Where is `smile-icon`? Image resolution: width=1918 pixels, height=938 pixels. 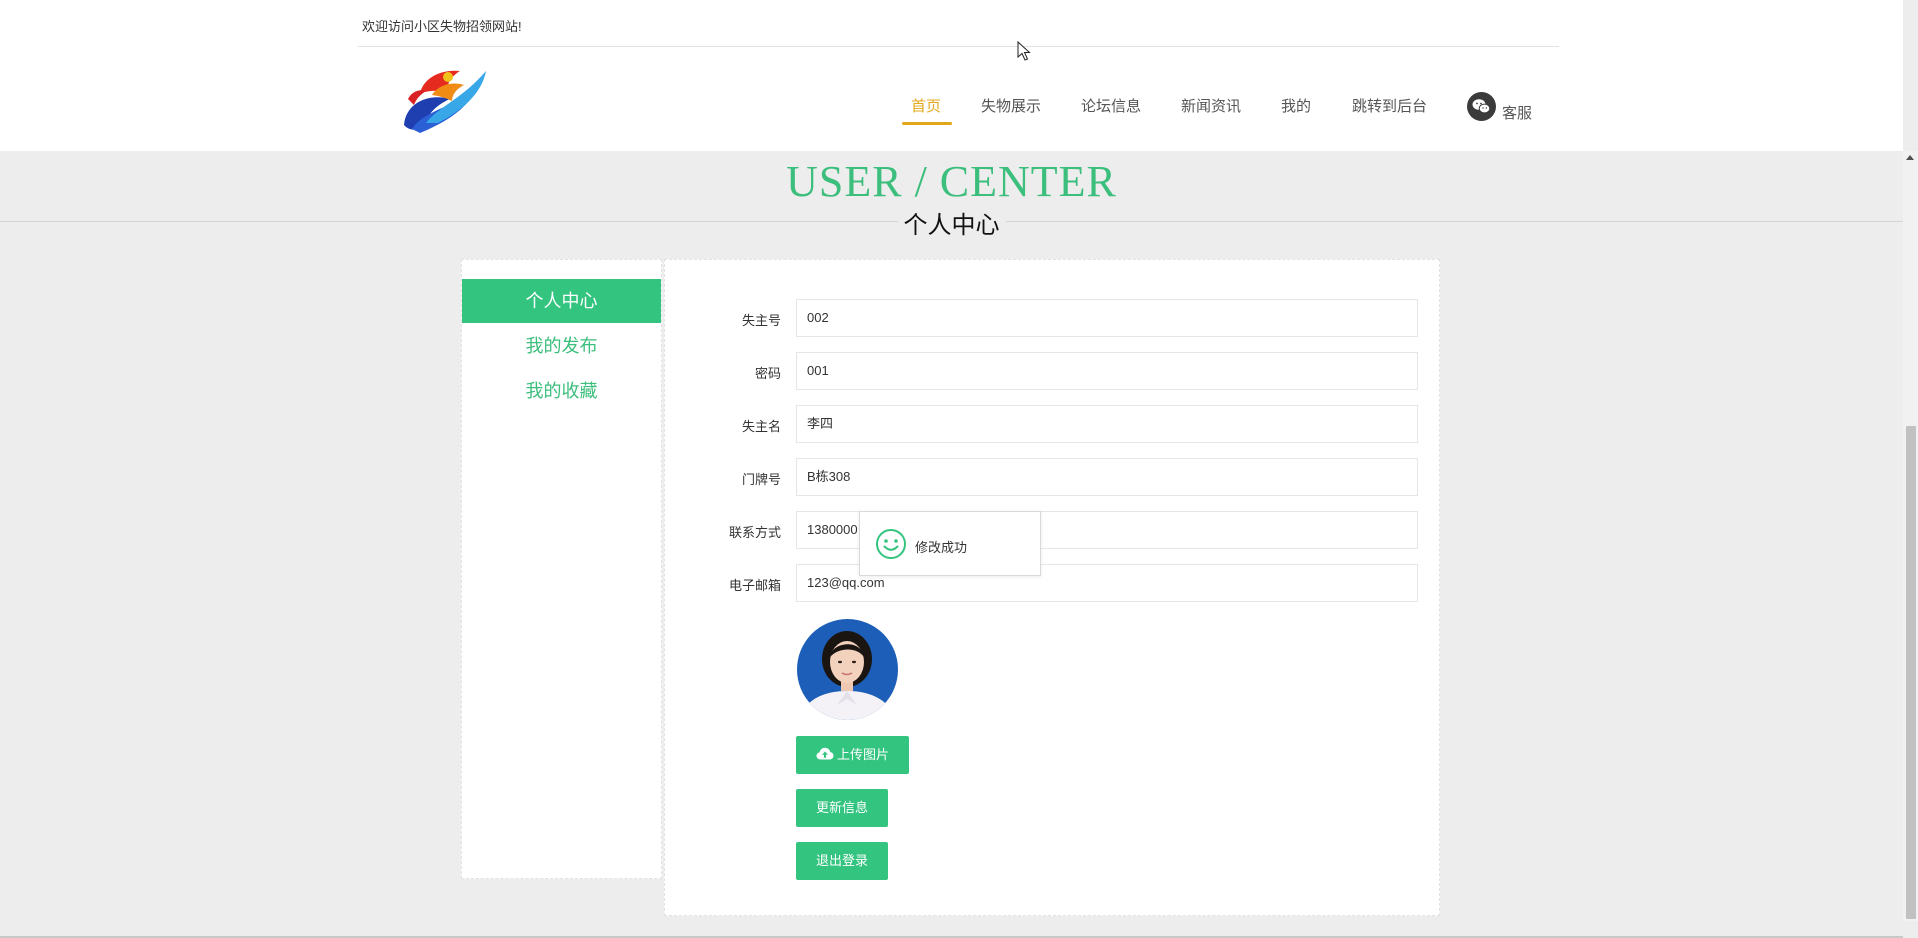
smile-icon is located at coordinates (891, 544).